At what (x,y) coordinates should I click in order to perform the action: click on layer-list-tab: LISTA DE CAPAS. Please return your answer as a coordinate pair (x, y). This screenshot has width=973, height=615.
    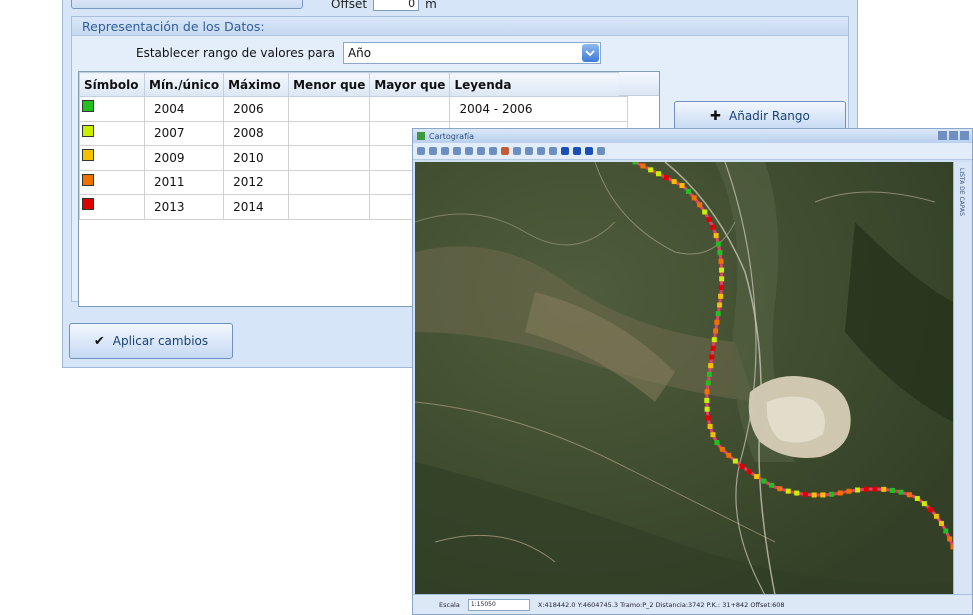
    Looking at the image, I should click on (962, 378).